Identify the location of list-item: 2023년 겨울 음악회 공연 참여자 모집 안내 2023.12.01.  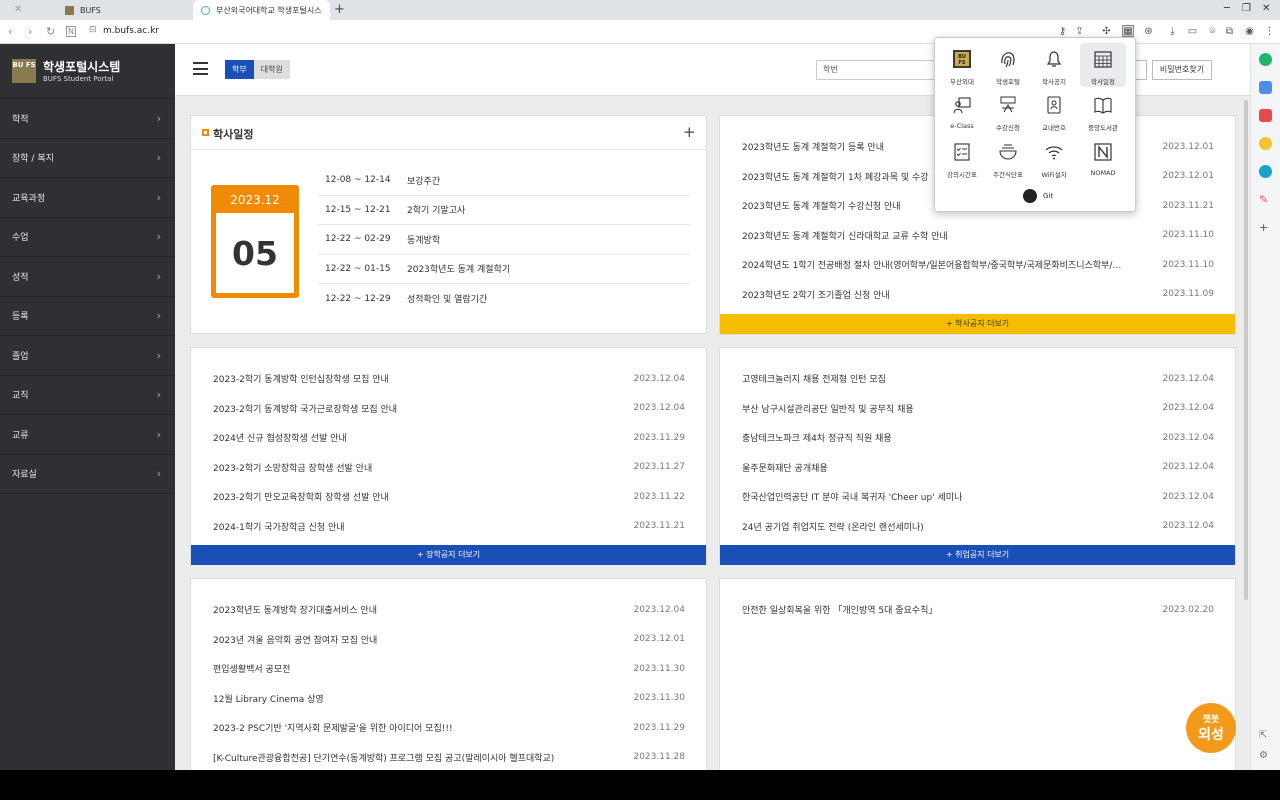
(449, 640).